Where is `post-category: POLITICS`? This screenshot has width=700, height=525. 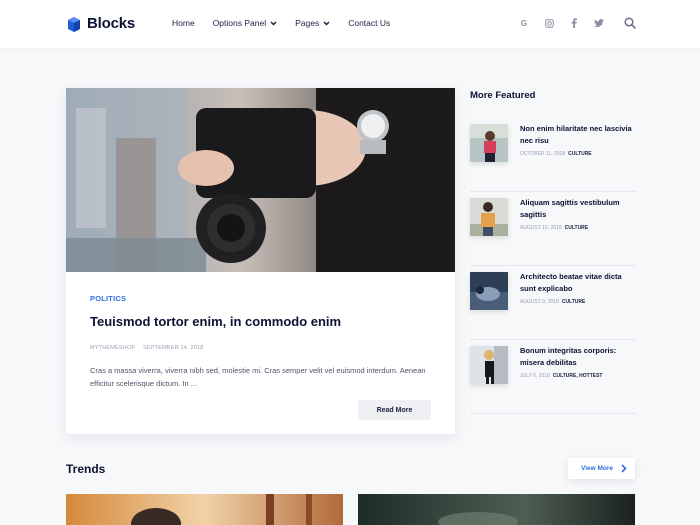 post-category: POLITICS is located at coordinates (108, 298).